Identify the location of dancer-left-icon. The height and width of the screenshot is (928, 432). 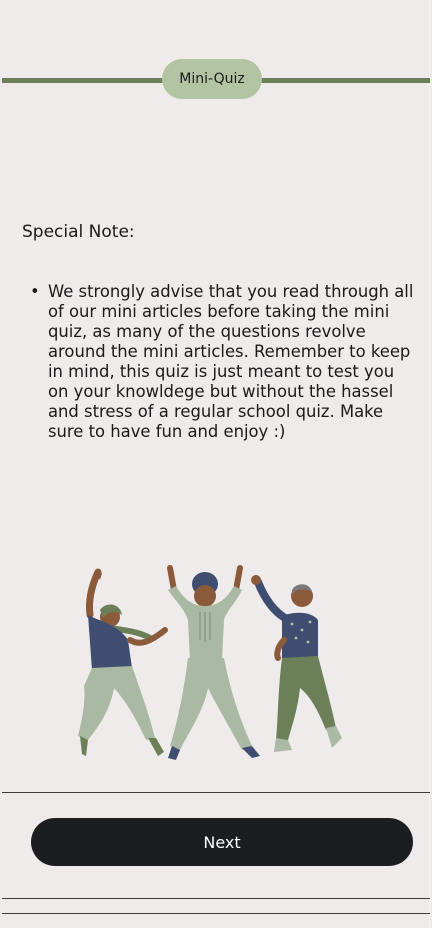
(123, 662).